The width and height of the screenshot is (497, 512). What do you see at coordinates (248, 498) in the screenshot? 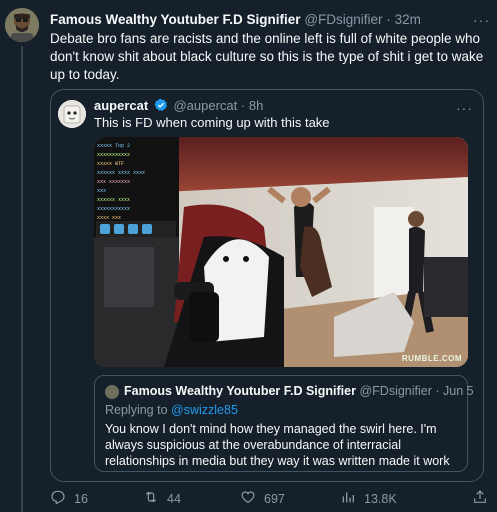
I see `like-icon` at bounding box center [248, 498].